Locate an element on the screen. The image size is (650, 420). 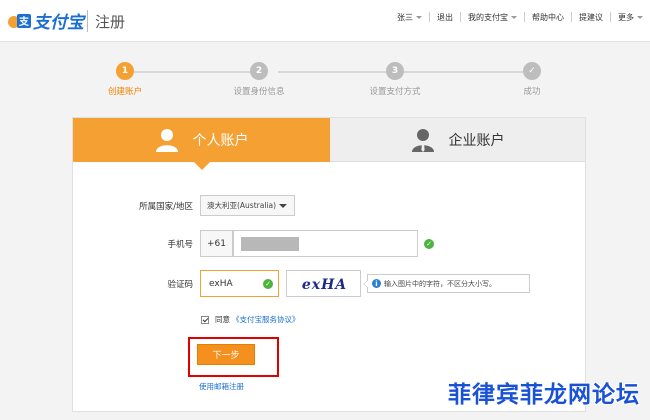
step-number-badge: 3 is located at coordinates (395, 71).